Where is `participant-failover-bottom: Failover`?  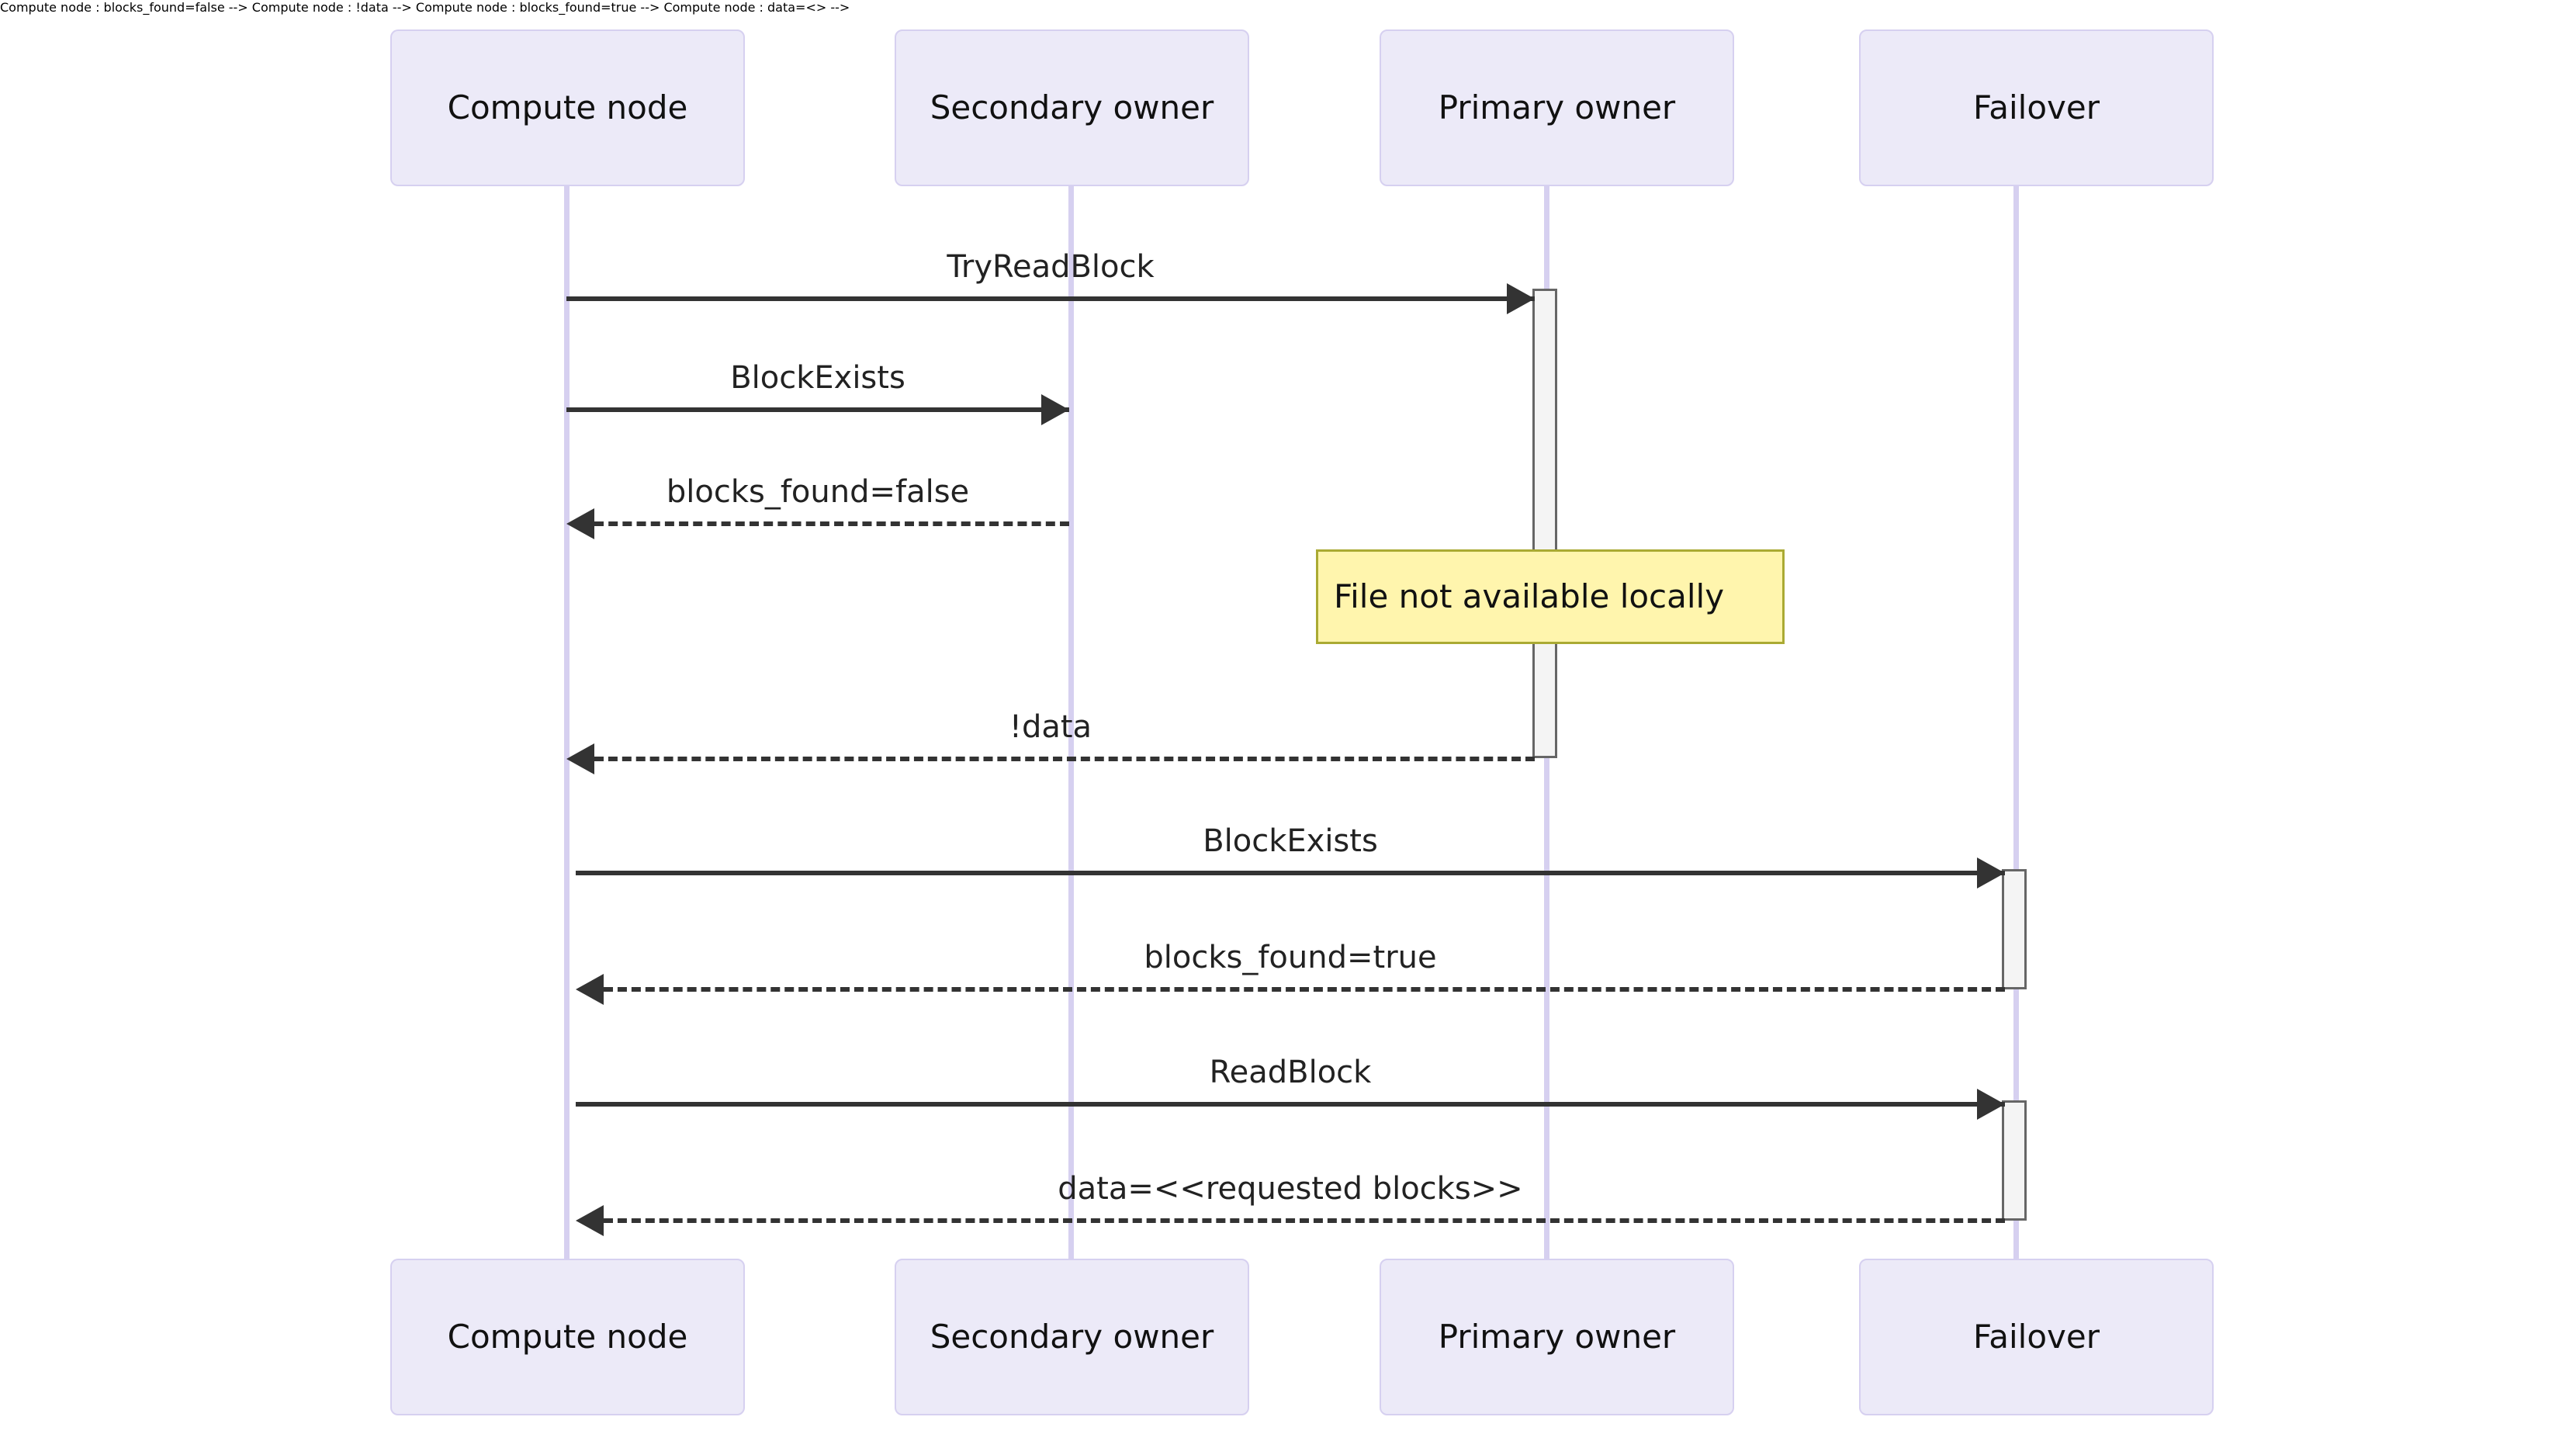
participant-failover-bottom: Failover is located at coordinates (2036, 1337).